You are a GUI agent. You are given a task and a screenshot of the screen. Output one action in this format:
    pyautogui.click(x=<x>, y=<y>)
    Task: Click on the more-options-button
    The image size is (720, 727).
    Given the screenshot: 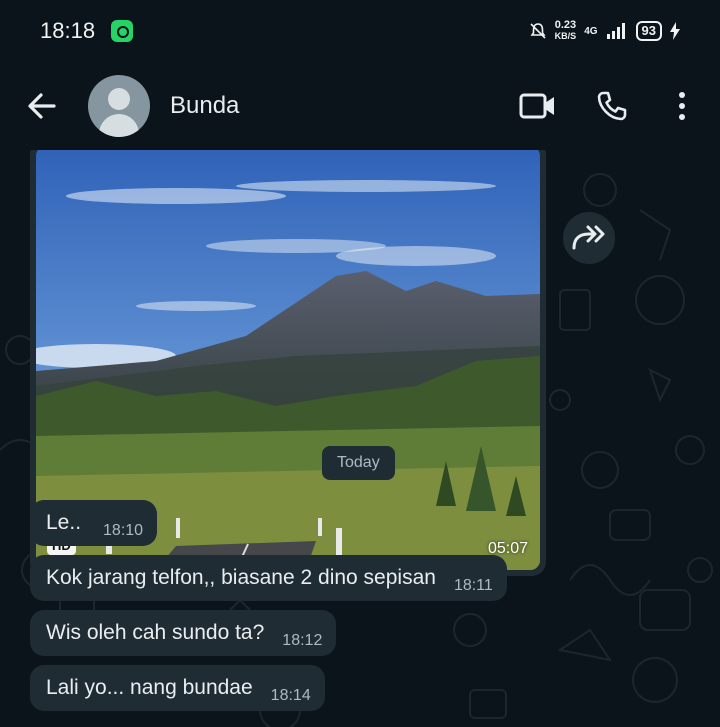 What is the action you would take?
    pyautogui.click(x=682, y=106)
    